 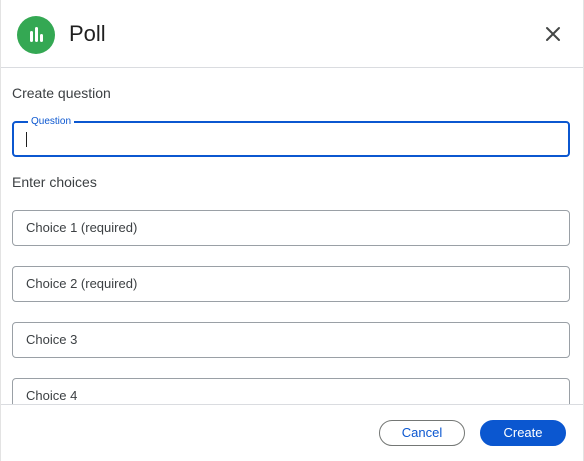 I want to click on dialog-footer: Cancel Create, so click(x=292, y=432).